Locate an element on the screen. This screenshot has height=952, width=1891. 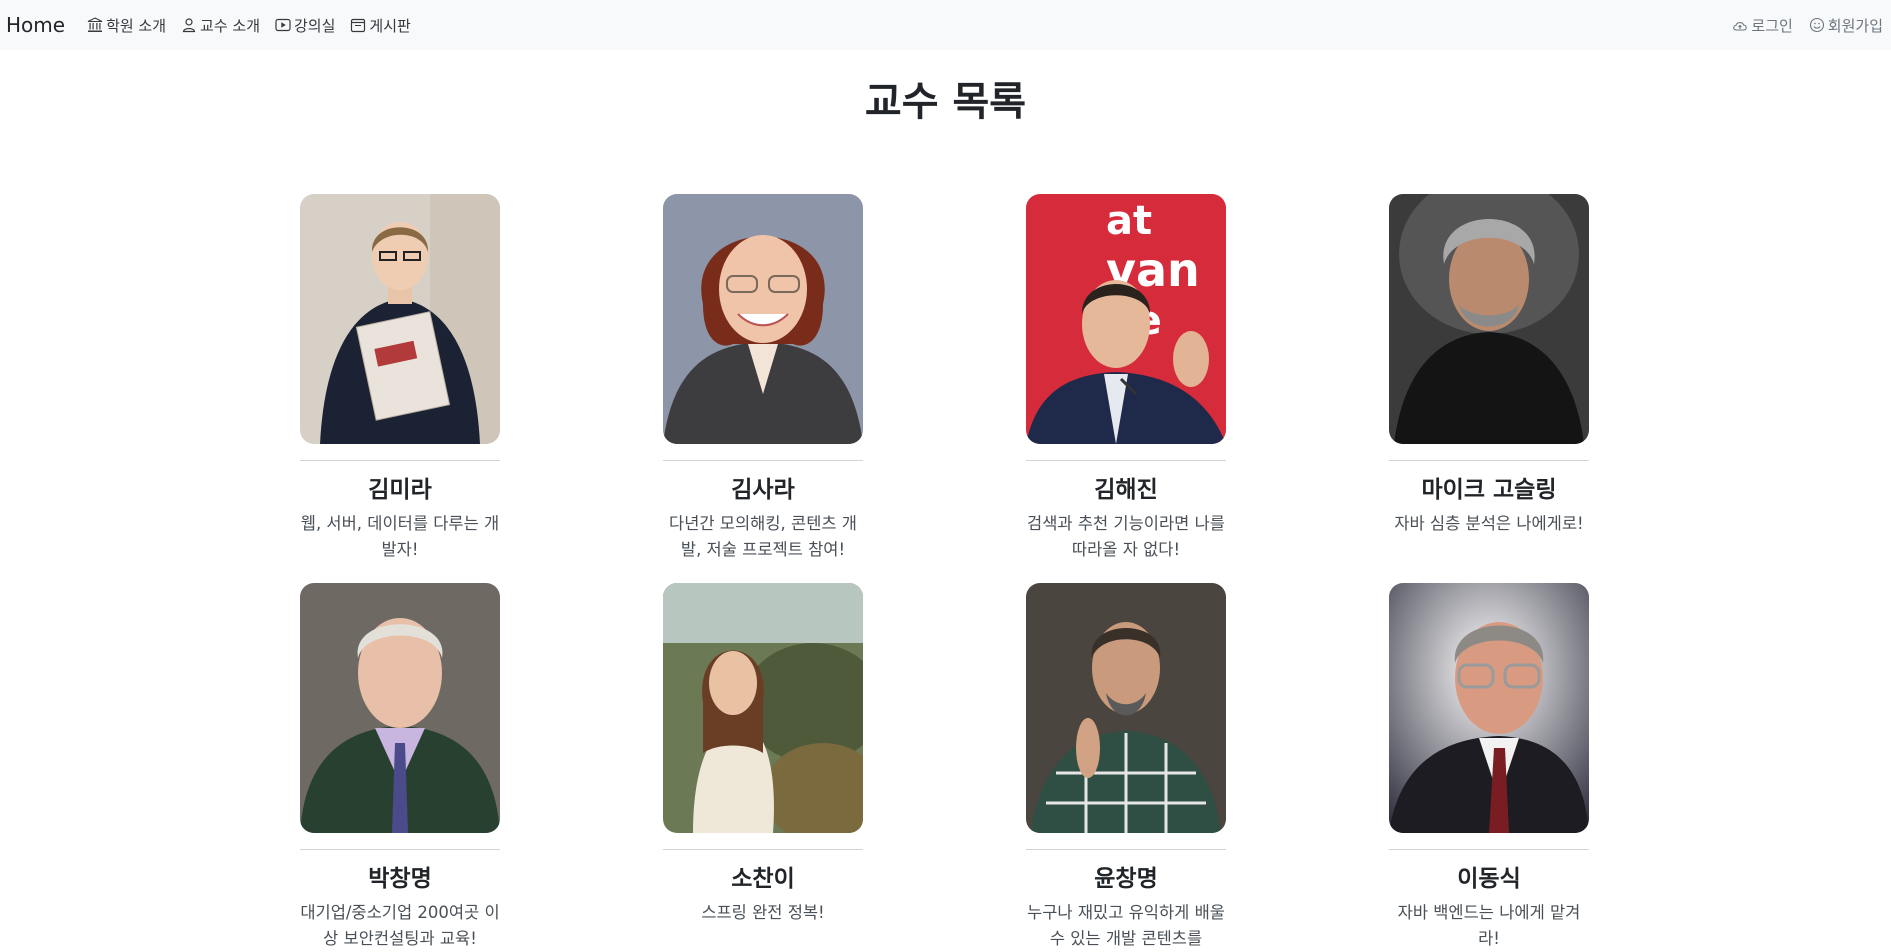
nav-link-board: 게시판 is located at coordinates (380, 25).